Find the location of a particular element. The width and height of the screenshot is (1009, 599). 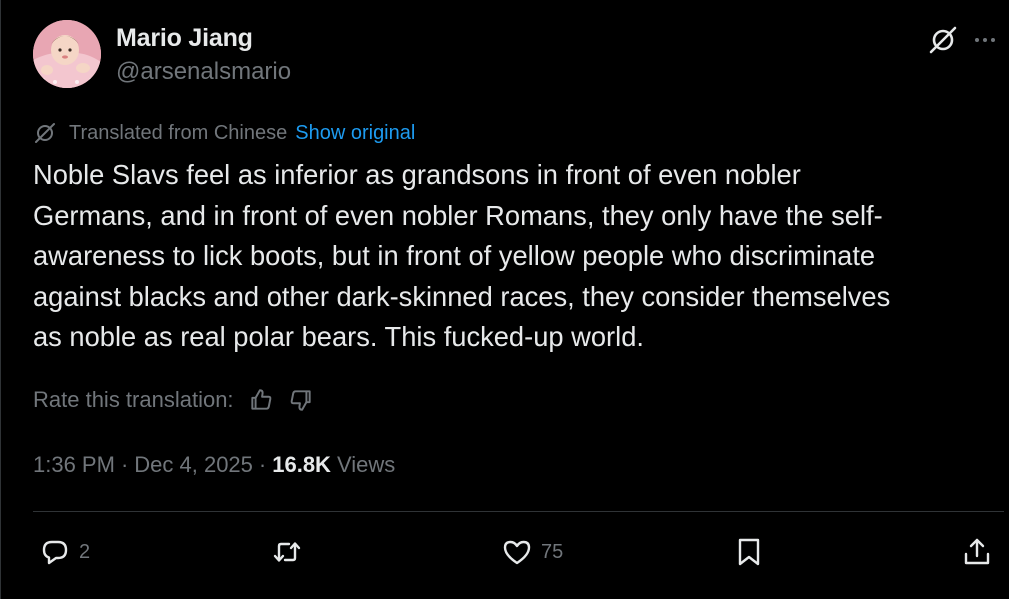

share-button is located at coordinates (977, 552).